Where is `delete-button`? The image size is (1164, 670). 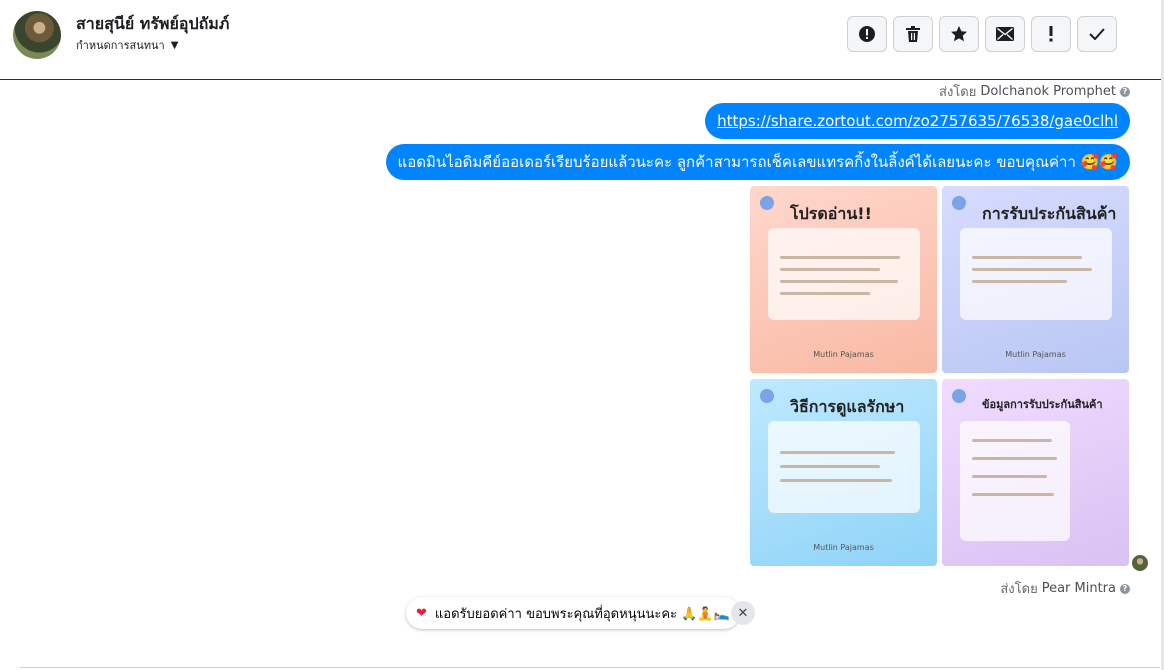
delete-button is located at coordinates (913, 34).